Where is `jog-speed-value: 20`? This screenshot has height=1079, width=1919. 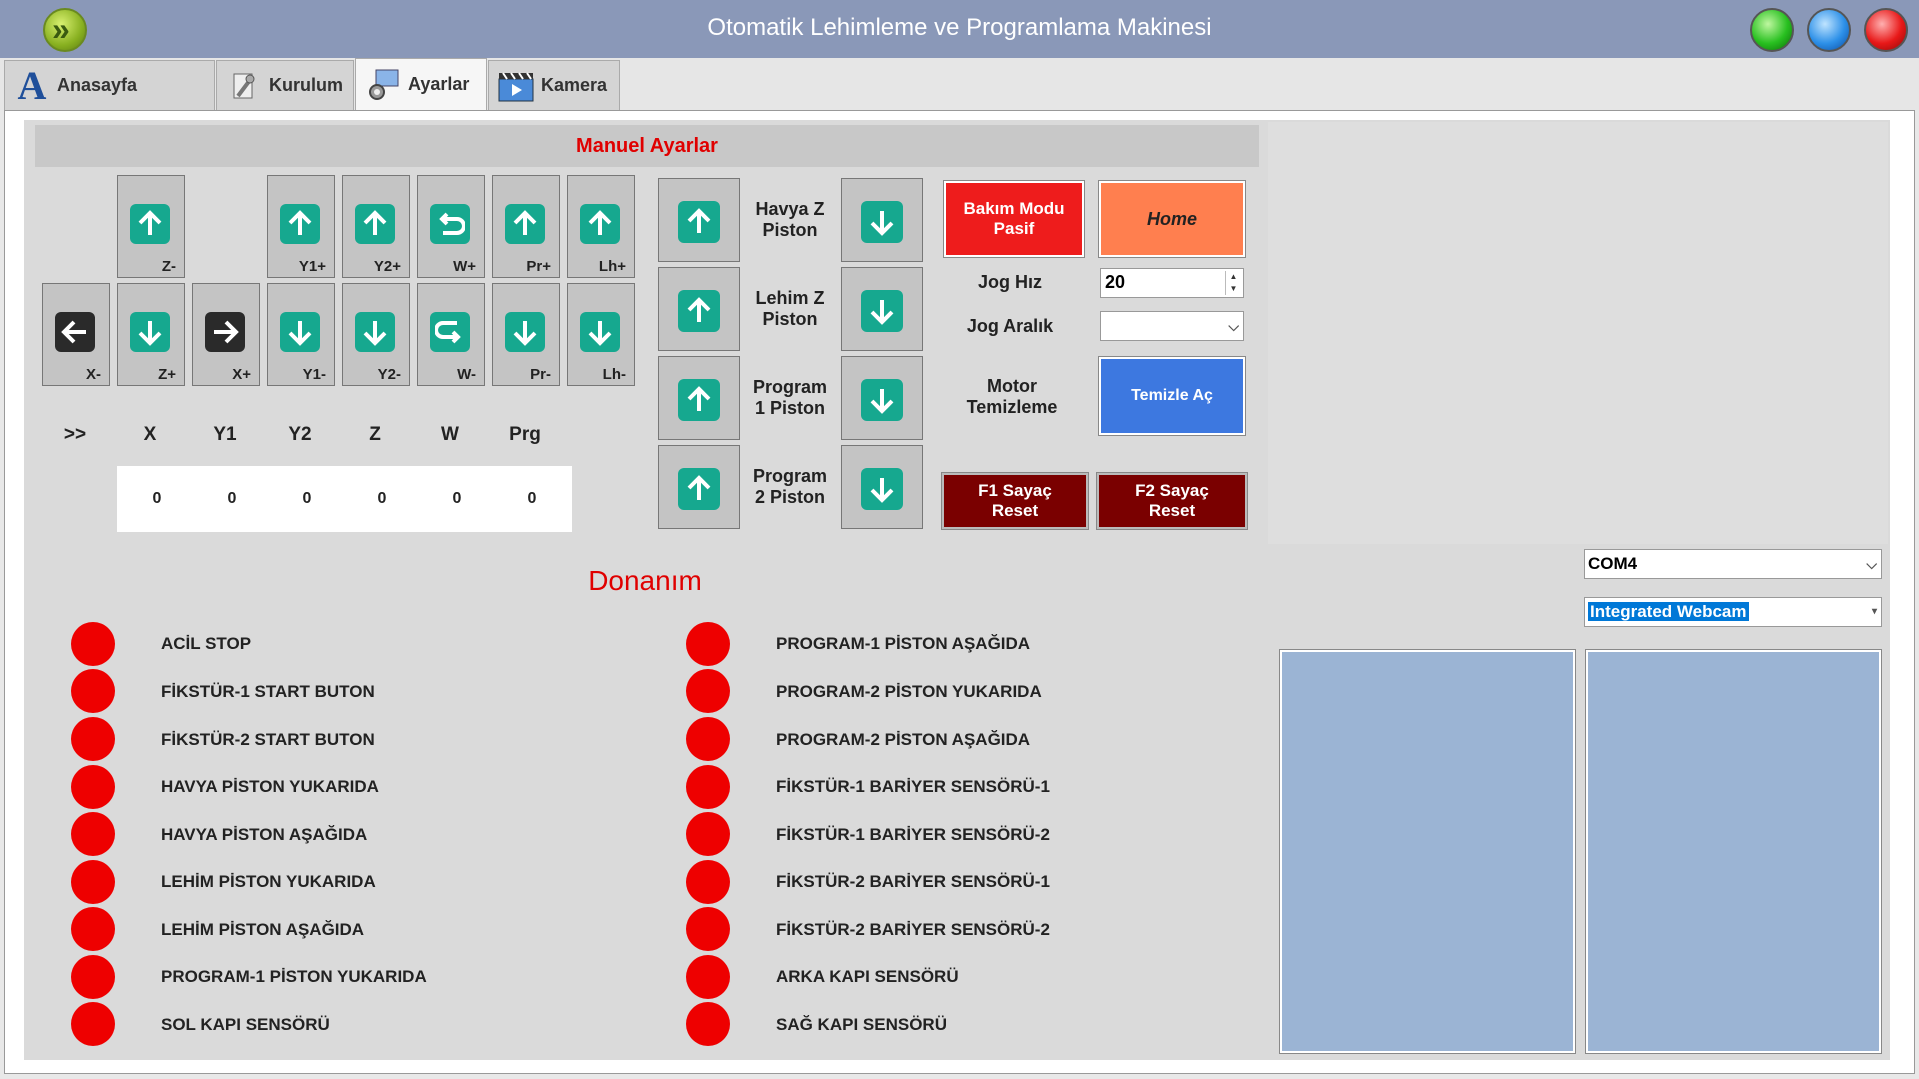 jog-speed-value: 20 is located at coordinates (1115, 282).